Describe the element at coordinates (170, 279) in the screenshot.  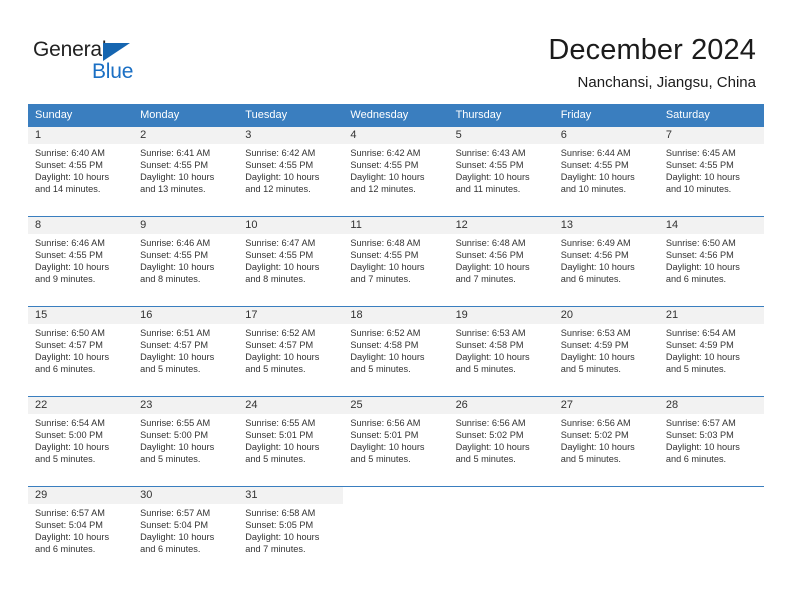
I see `daylight-text-line2: and 8 minutes.` at that location.